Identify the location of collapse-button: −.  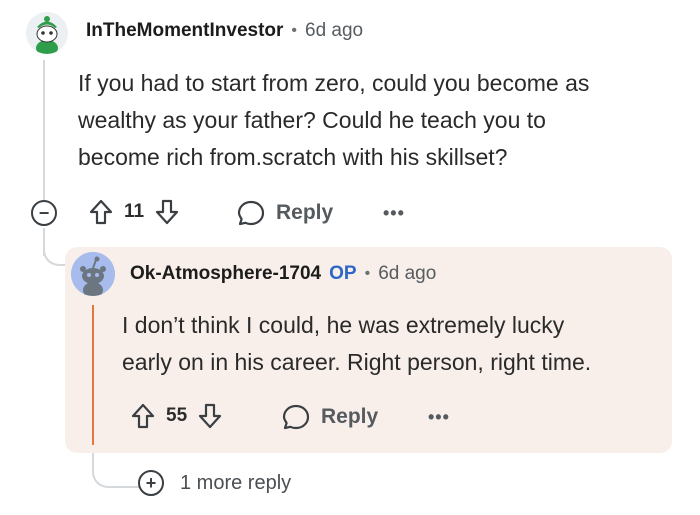
(44, 213).